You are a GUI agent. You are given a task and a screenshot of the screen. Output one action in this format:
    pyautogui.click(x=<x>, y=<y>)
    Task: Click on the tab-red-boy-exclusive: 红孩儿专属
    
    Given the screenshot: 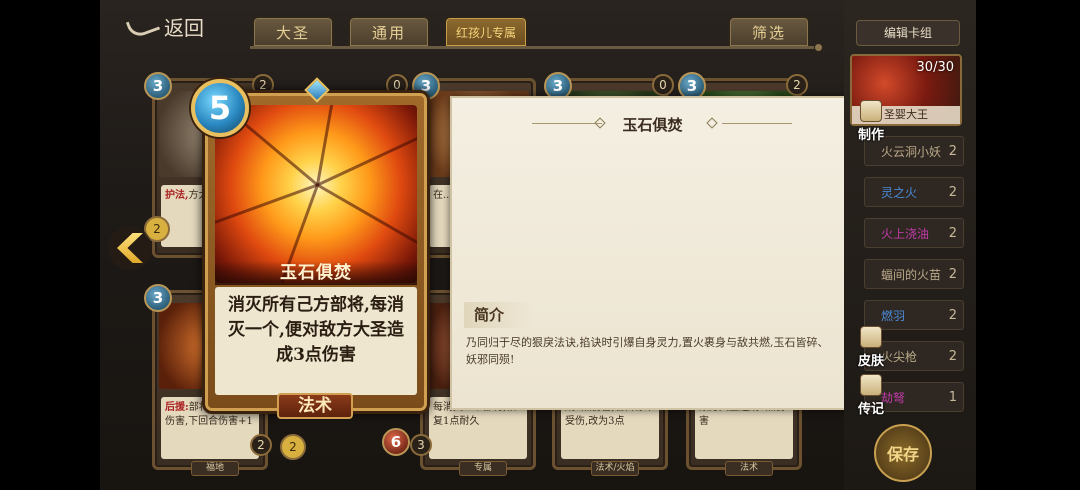 What is the action you would take?
    pyautogui.click(x=486, y=32)
    